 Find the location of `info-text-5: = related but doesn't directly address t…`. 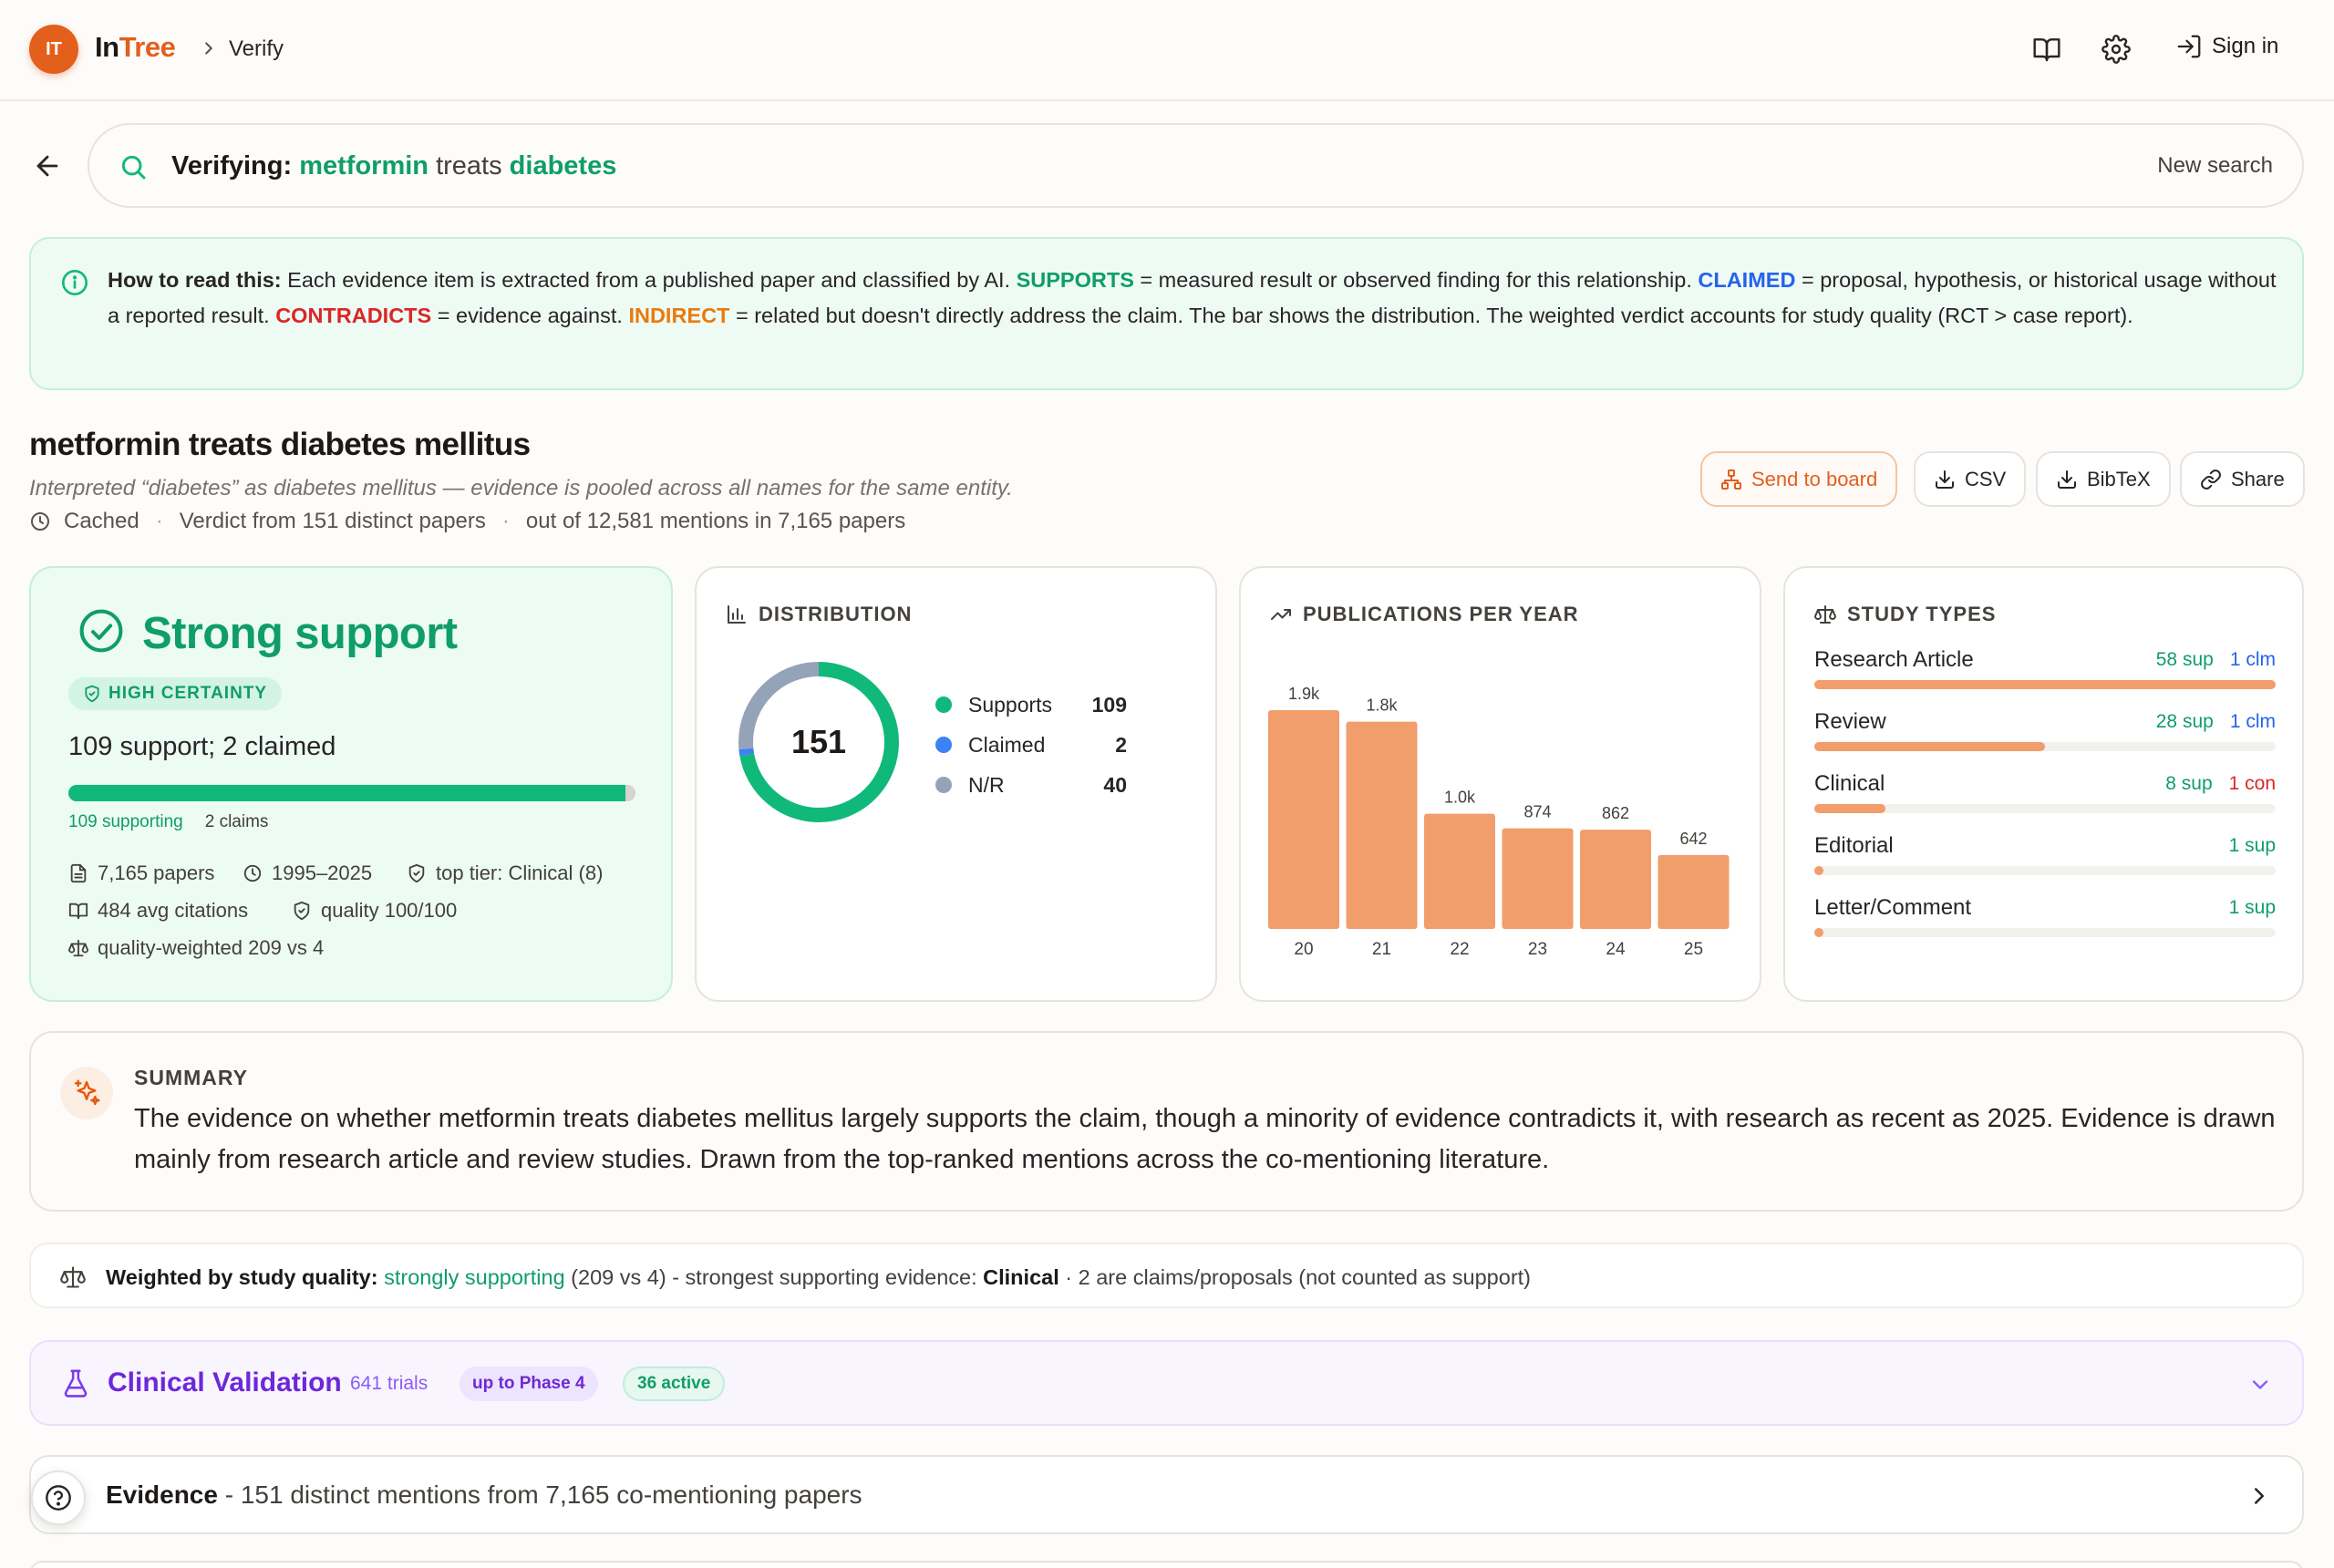

info-text-5: = related but doesn't directly address t… is located at coordinates (1431, 315).